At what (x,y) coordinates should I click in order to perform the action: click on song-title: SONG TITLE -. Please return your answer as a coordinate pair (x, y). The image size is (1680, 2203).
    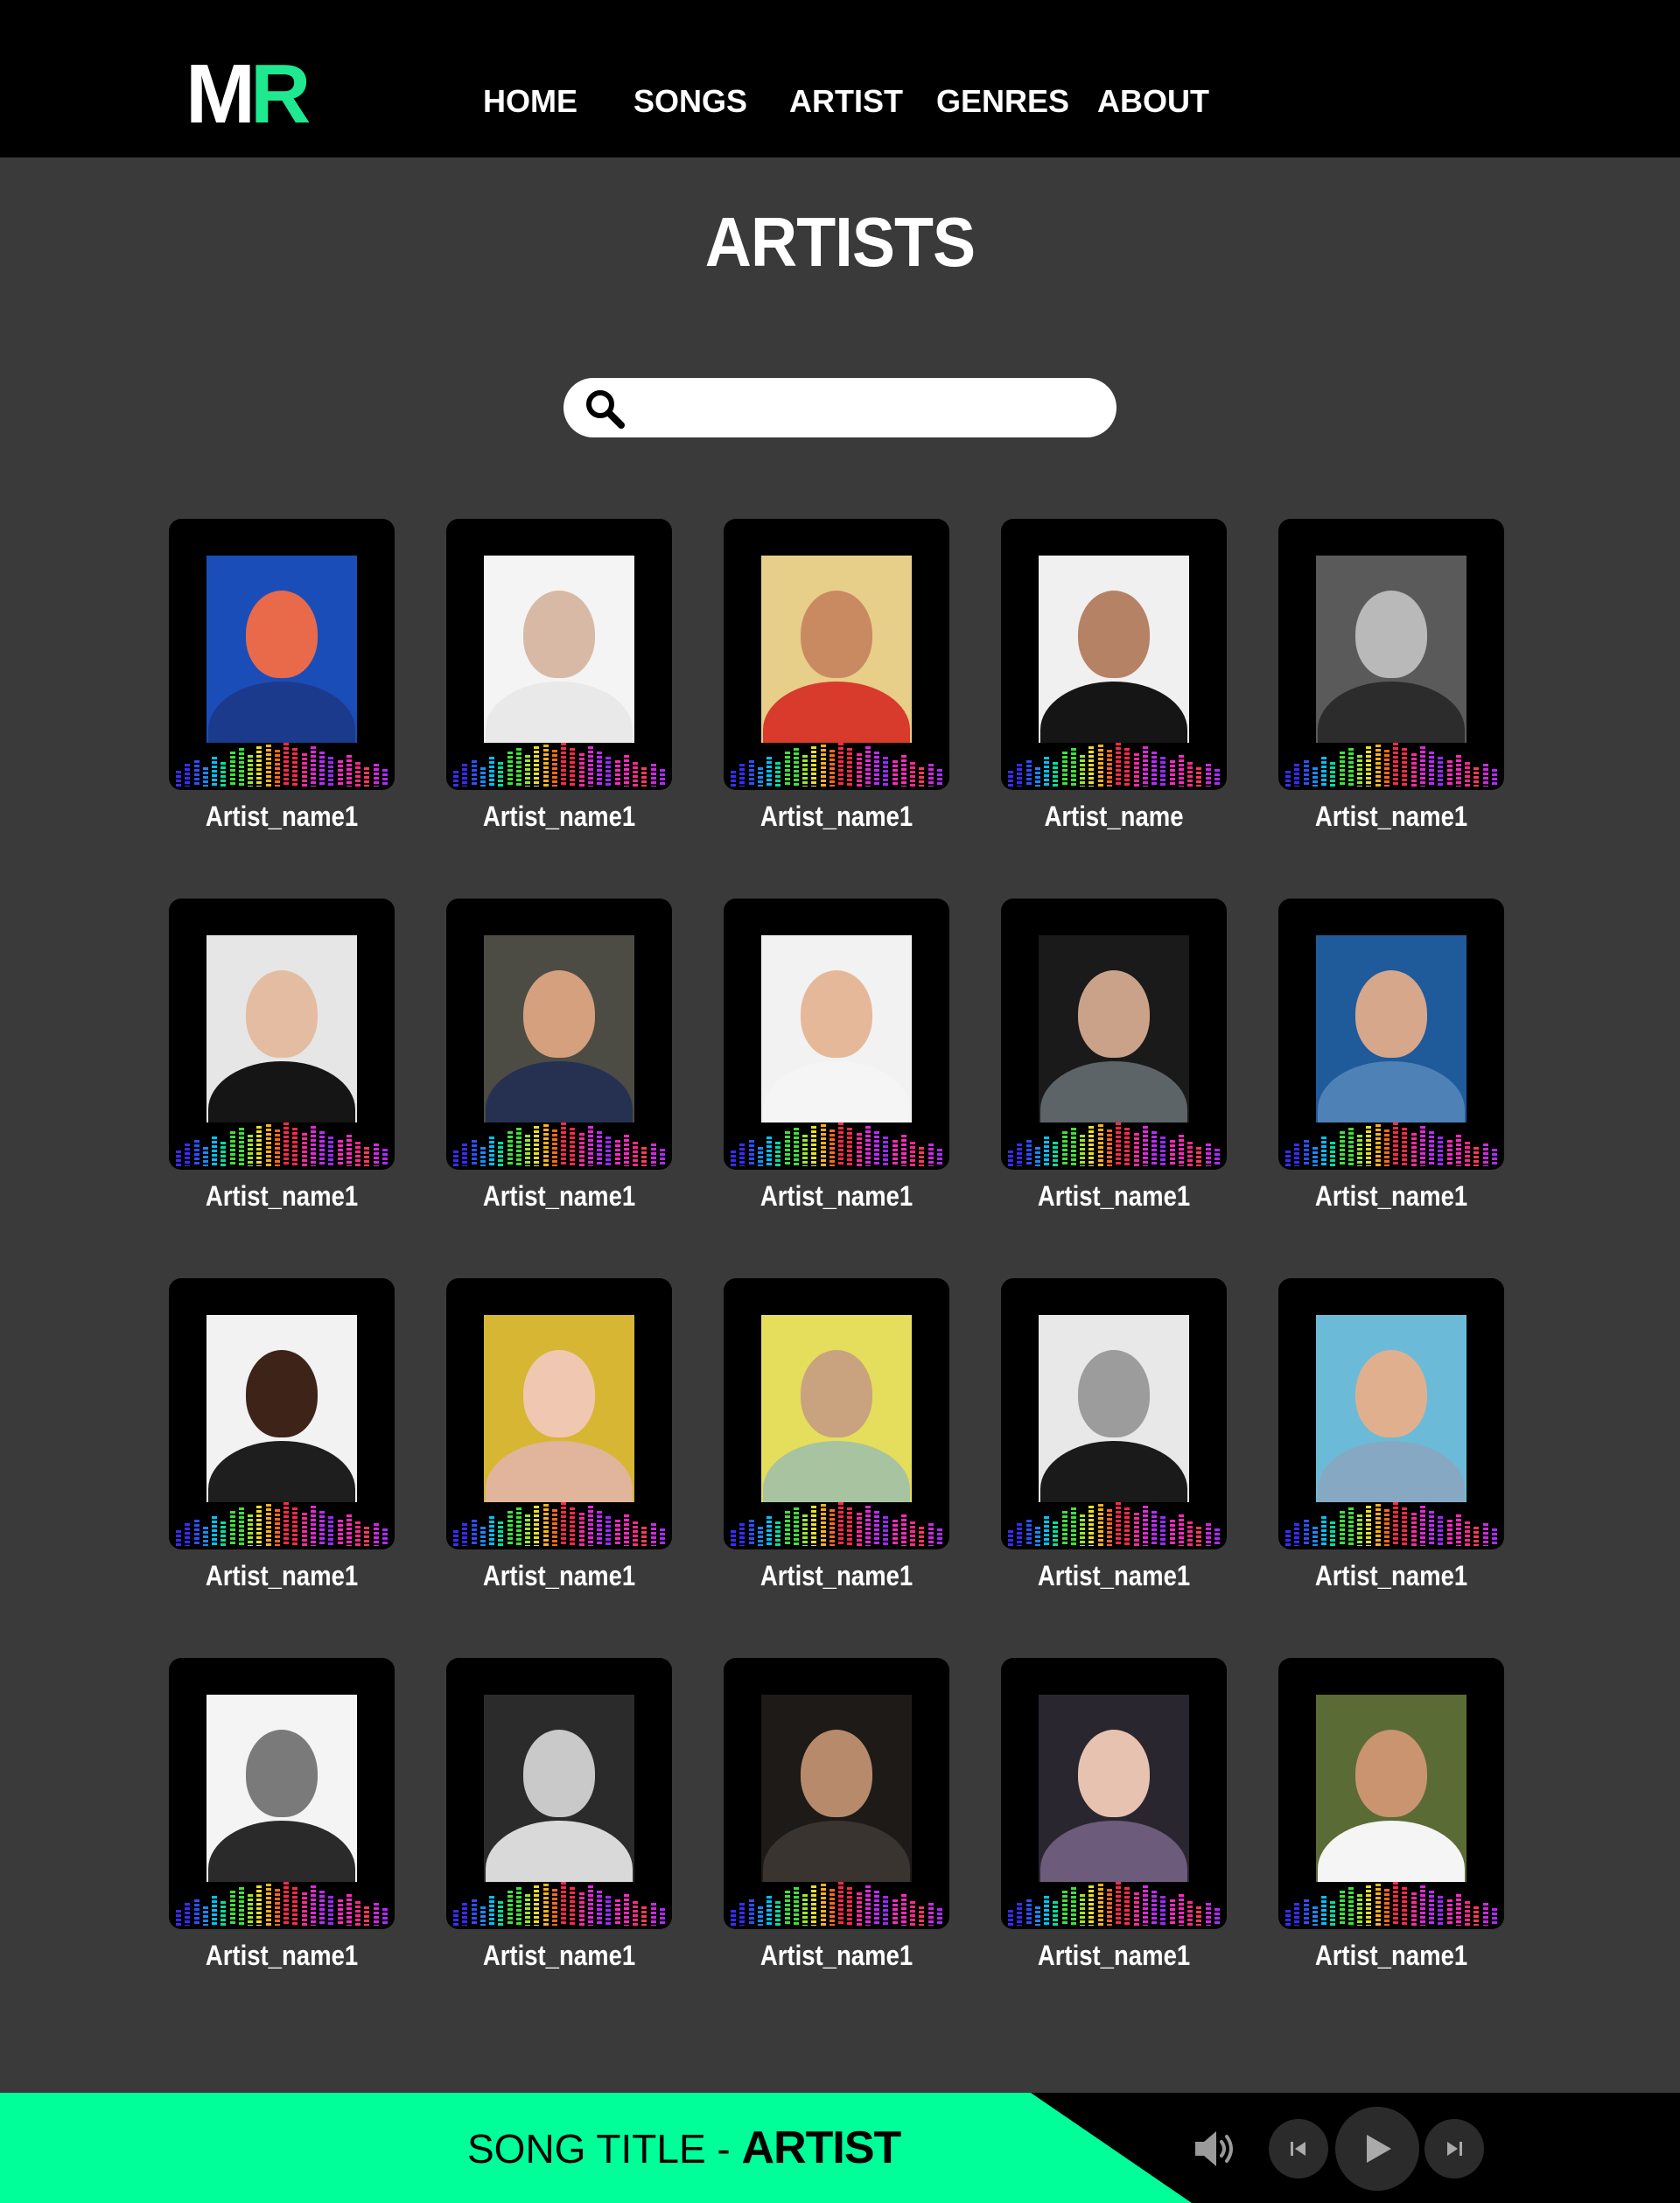
    Looking at the image, I should click on (604, 2149).